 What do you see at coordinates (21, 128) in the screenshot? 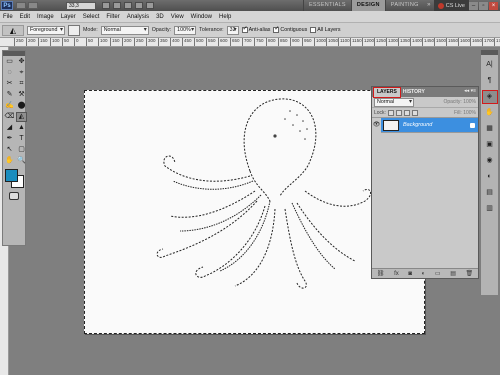
I see `tool-gradient-icon: ▲` at bounding box center [21, 128].